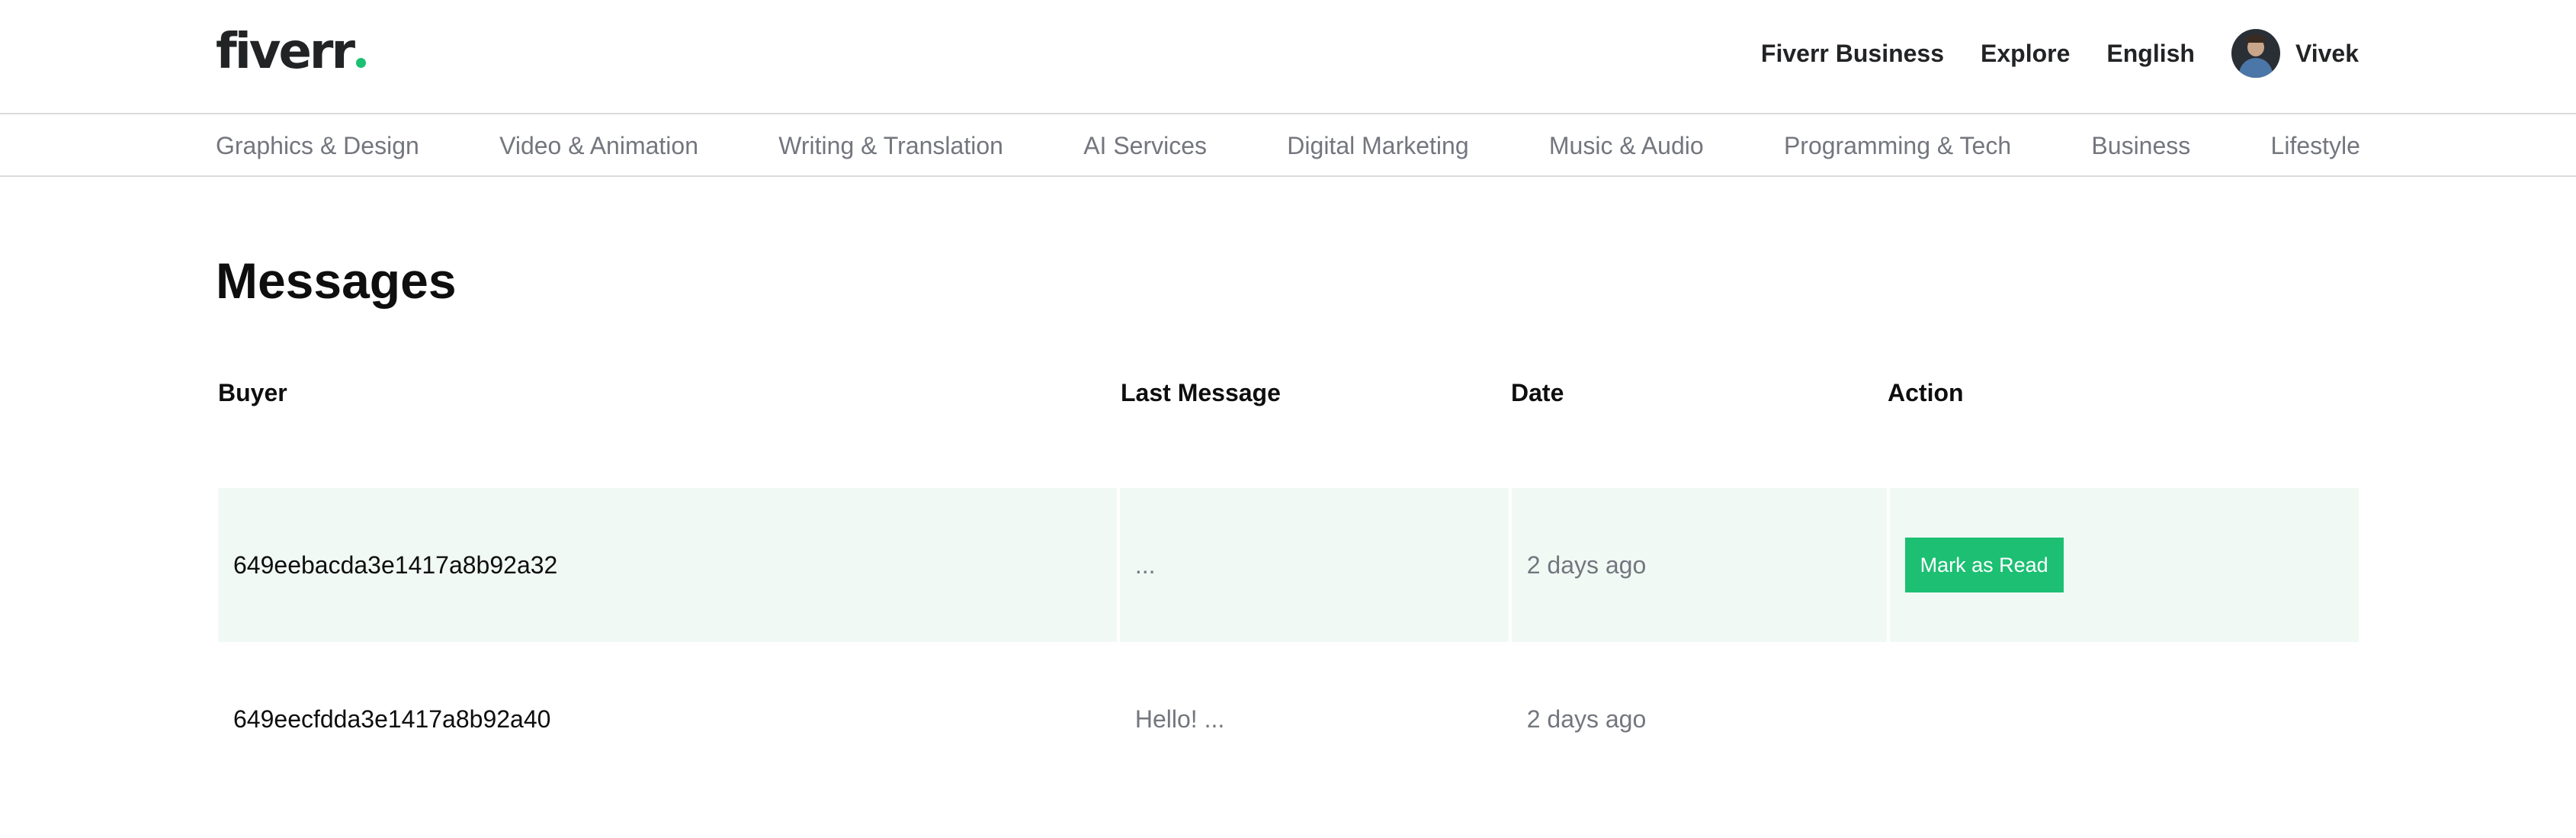 This screenshot has height=838, width=2576. Describe the element at coordinates (361, 63) in the screenshot. I see `logo-dot` at that location.